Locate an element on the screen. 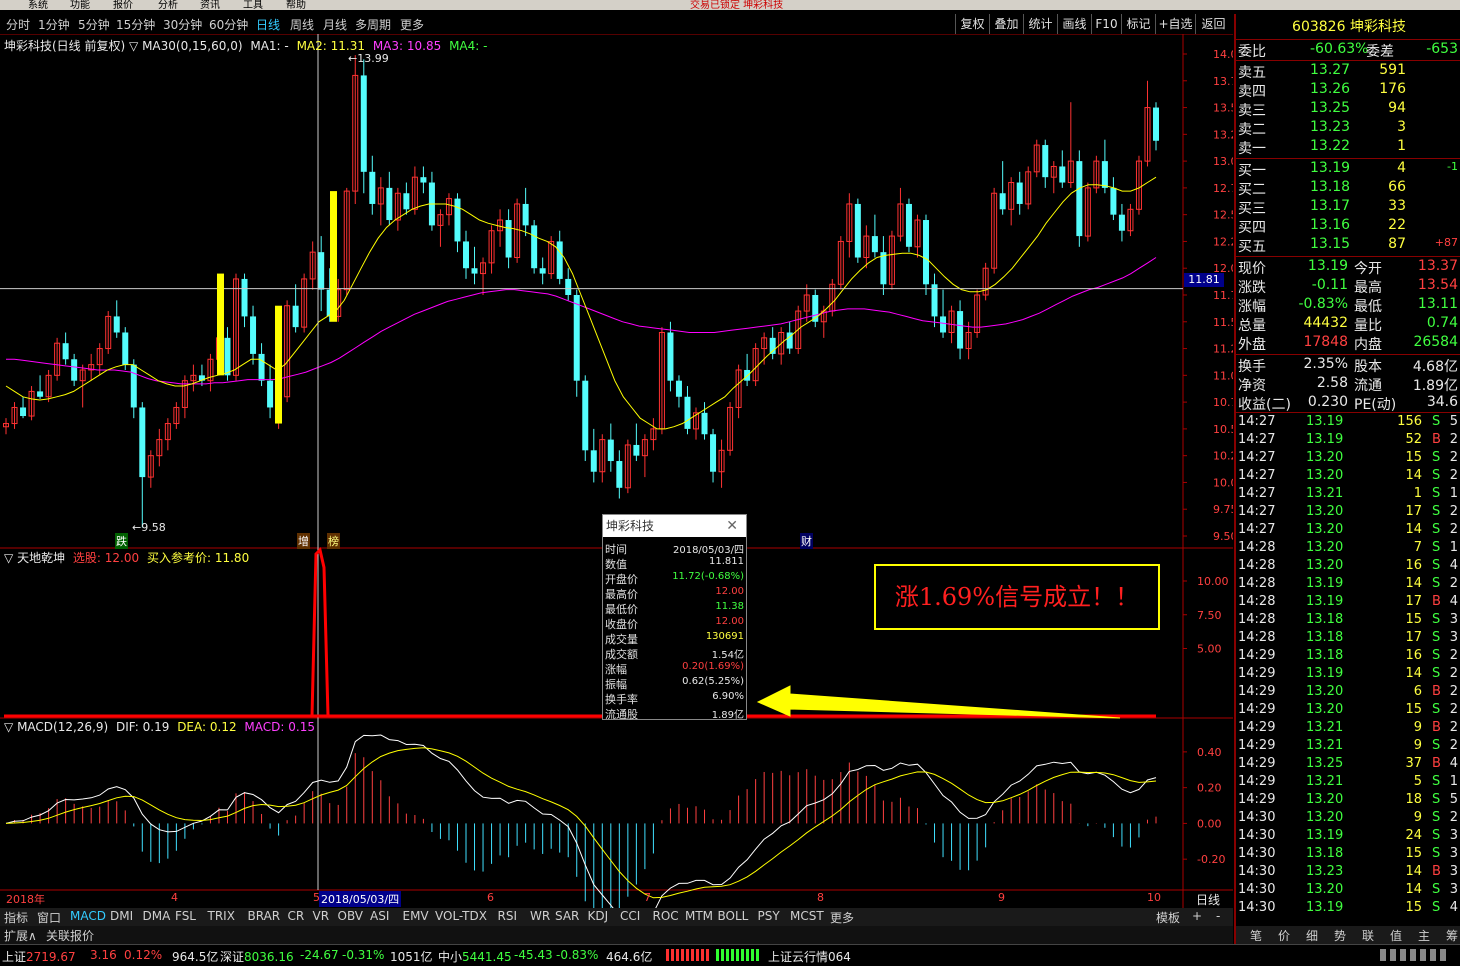  indicator-tab-right-1: + is located at coordinates (1197, 916).